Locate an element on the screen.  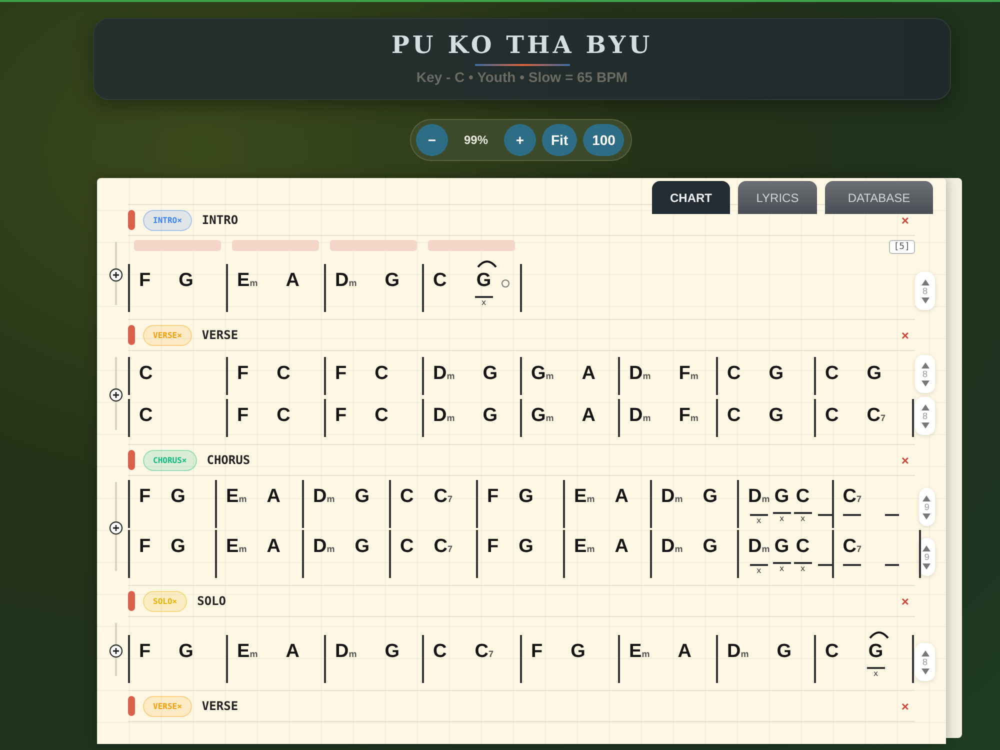
tab: LYRICS is located at coordinates (777, 197).